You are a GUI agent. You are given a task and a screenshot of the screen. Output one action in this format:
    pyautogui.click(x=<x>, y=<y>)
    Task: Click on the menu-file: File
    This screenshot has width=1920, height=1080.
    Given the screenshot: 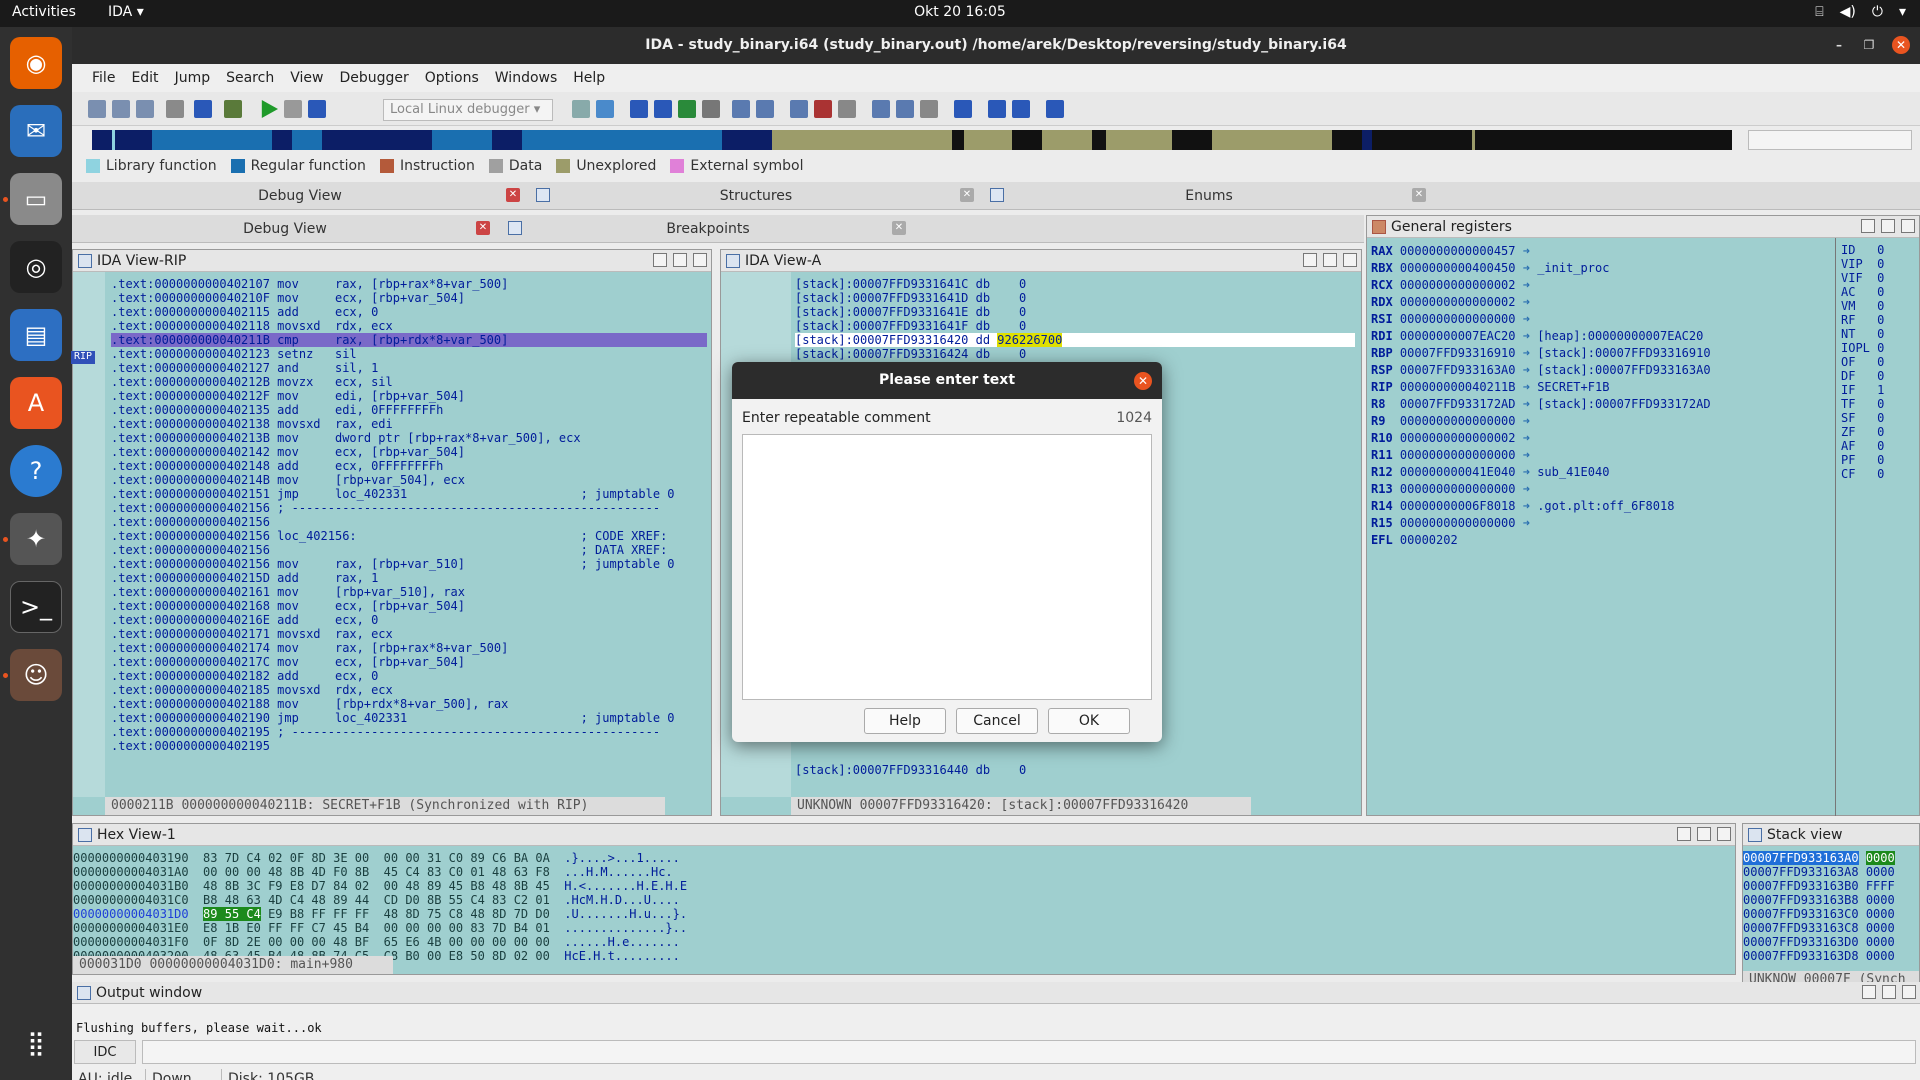 What is the action you would take?
    pyautogui.click(x=103, y=78)
    